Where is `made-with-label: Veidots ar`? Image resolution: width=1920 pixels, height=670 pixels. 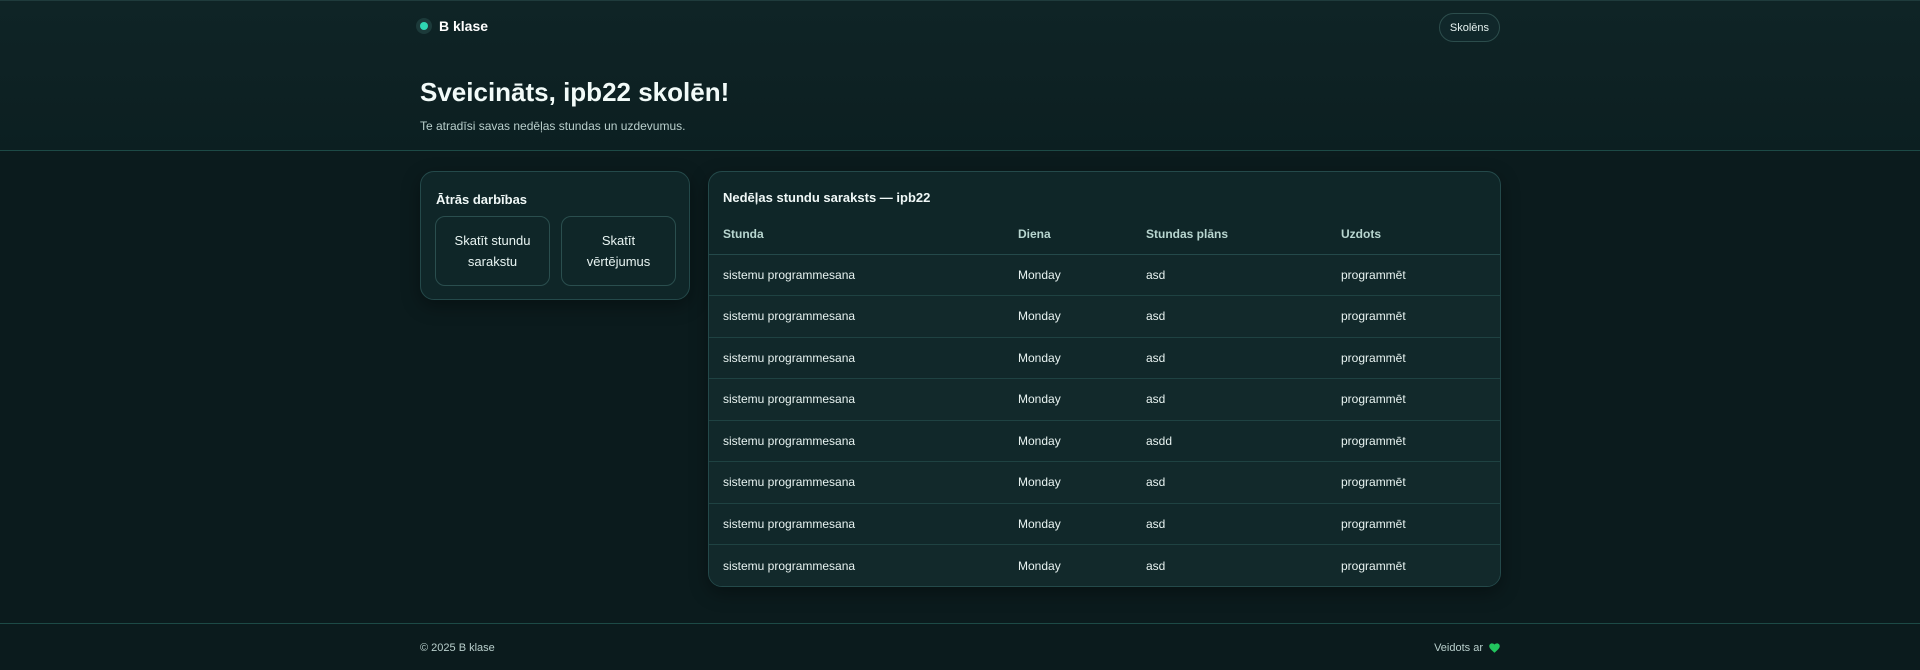
made-with-label: Veidots ar is located at coordinates (1458, 648).